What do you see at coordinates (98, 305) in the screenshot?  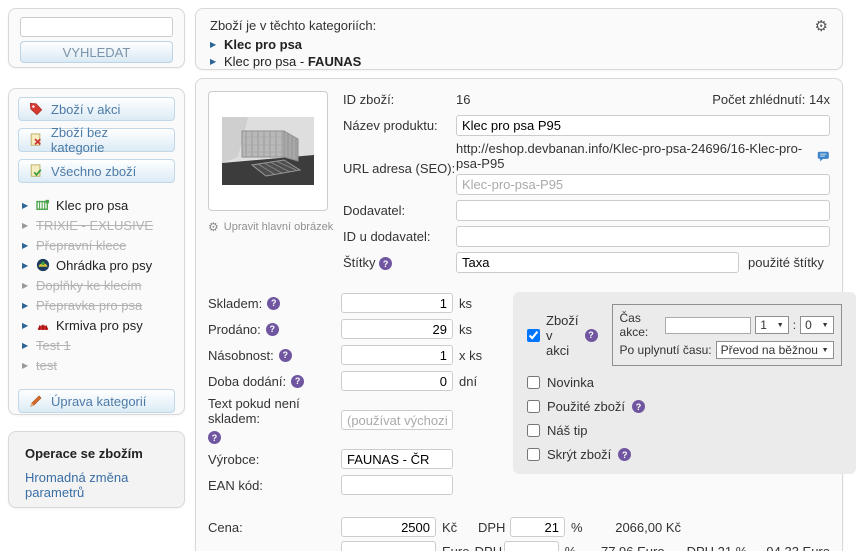 I see `category-item-prepravka: ▶ Přepravka pro psa` at bounding box center [98, 305].